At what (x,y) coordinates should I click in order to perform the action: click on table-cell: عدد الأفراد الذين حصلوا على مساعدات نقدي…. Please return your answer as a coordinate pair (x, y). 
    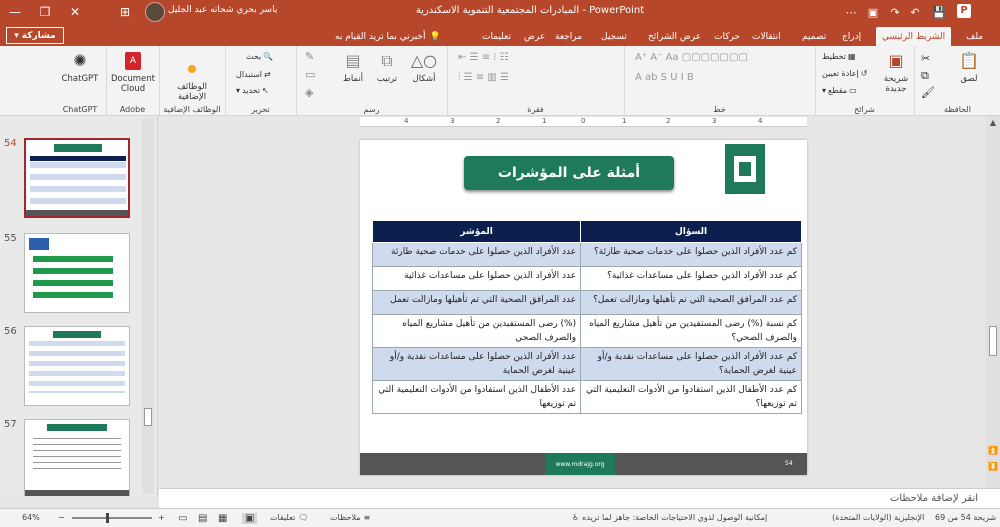
    Looking at the image, I should click on (476, 364).